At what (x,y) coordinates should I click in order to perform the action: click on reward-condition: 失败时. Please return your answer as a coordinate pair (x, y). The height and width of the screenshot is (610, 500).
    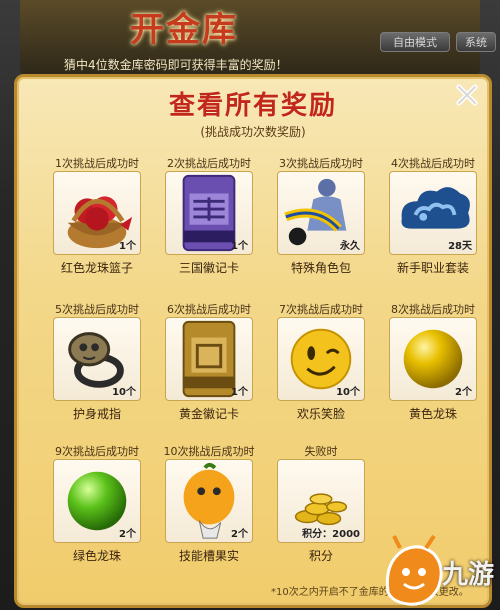
    Looking at the image, I should click on (321, 451).